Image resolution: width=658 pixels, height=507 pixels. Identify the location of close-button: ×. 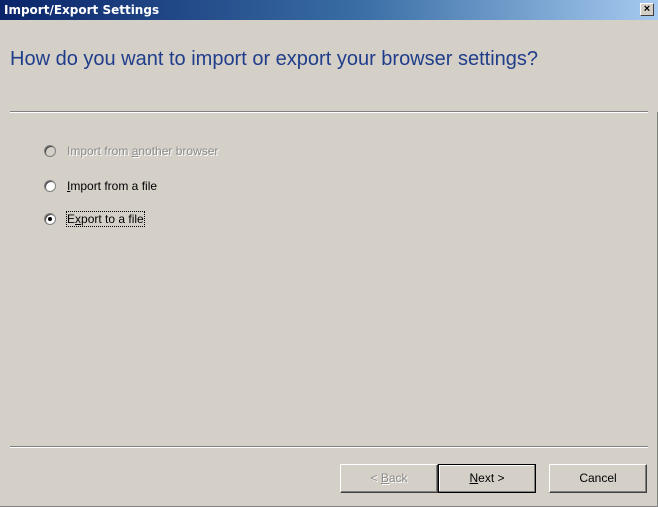
(647, 9).